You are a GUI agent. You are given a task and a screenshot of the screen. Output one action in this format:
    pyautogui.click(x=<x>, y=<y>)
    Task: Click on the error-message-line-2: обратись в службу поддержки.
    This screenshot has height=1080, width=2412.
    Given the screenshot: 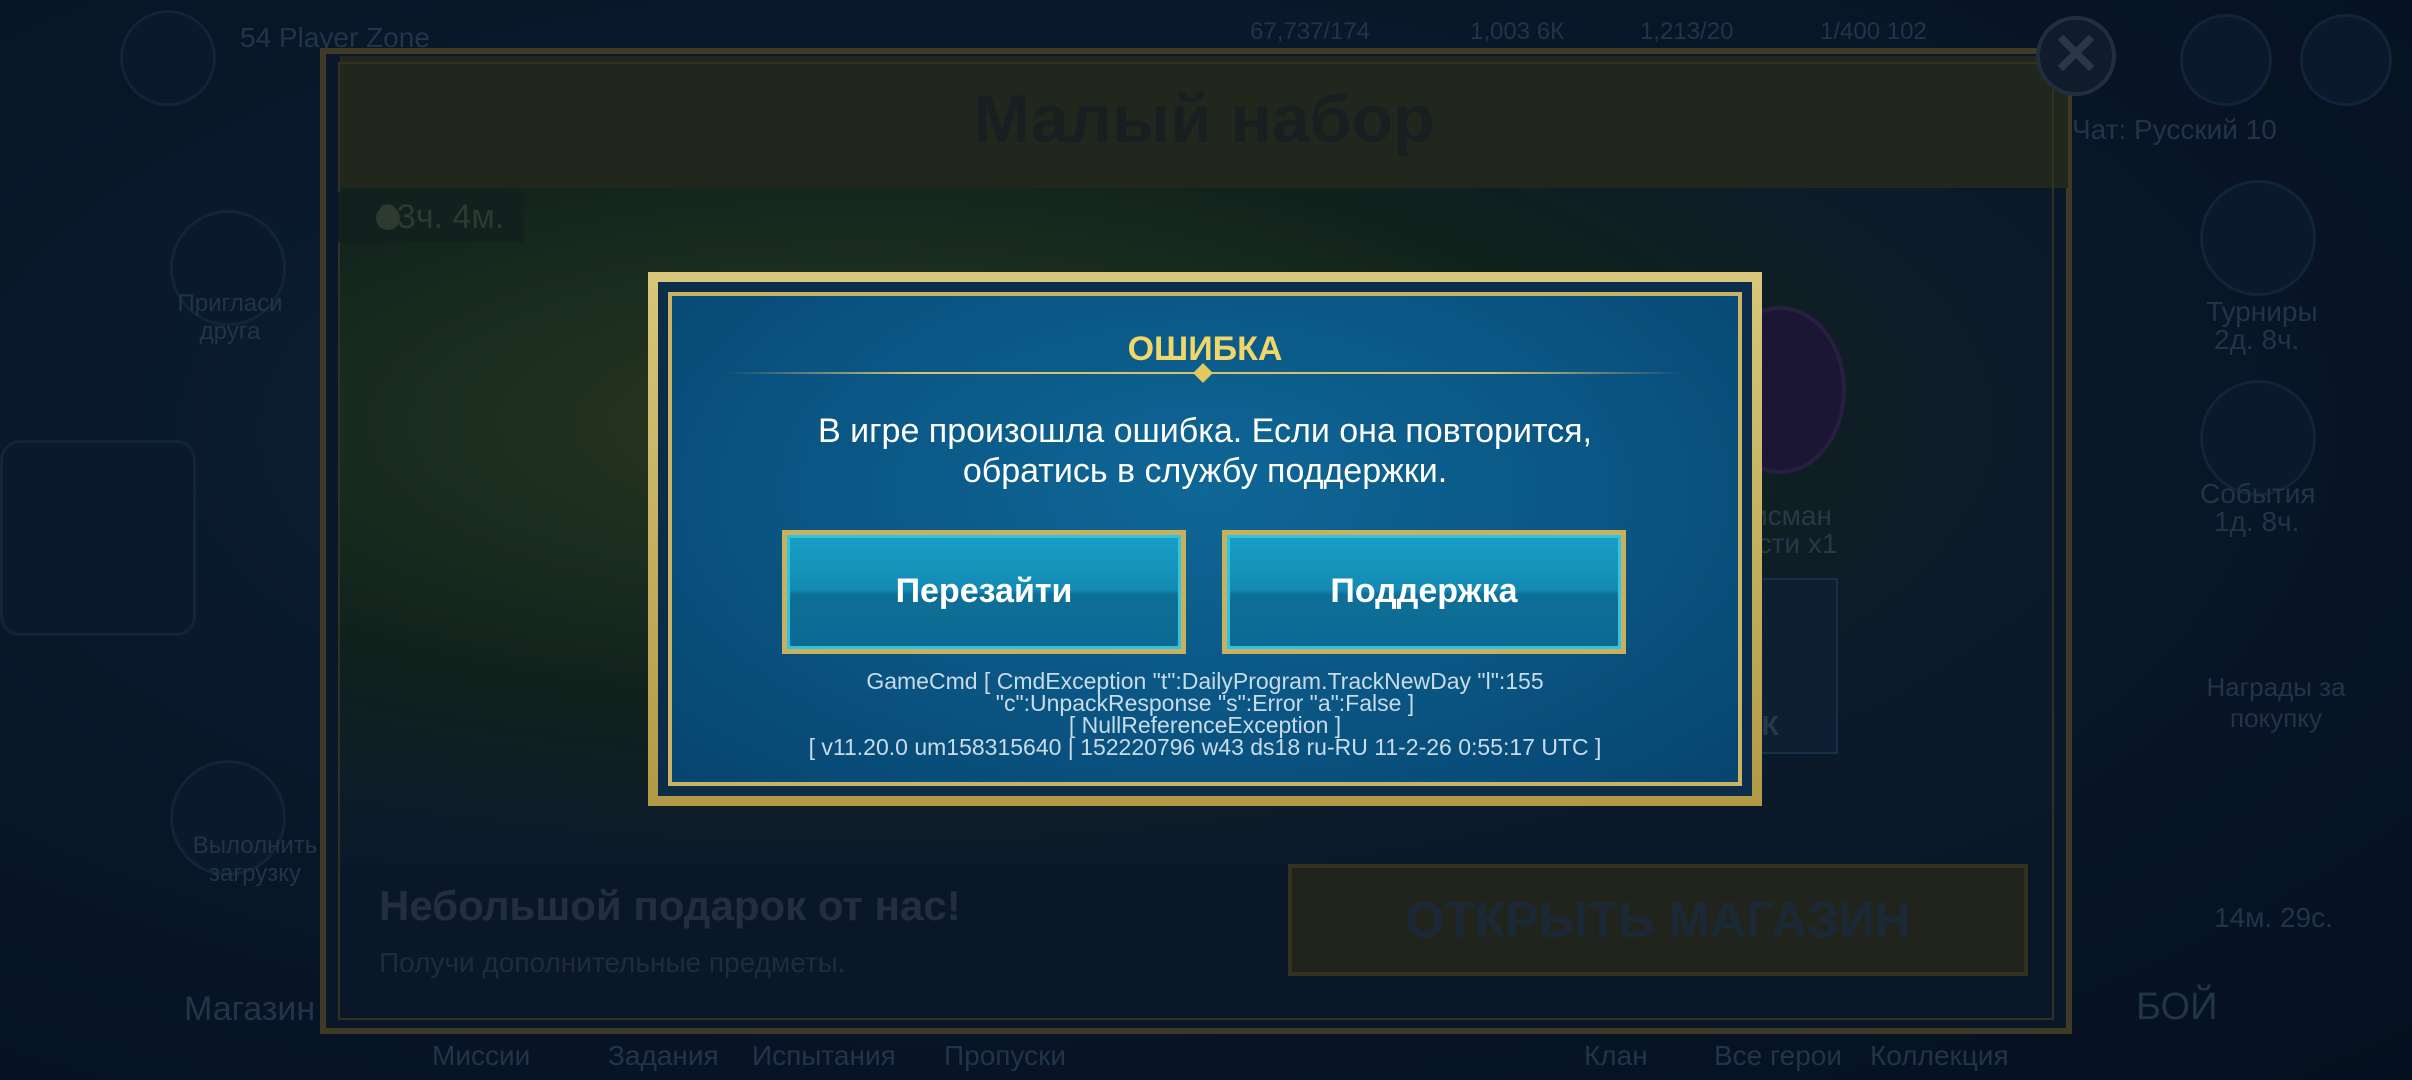 What is the action you would take?
    pyautogui.click(x=1205, y=471)
    